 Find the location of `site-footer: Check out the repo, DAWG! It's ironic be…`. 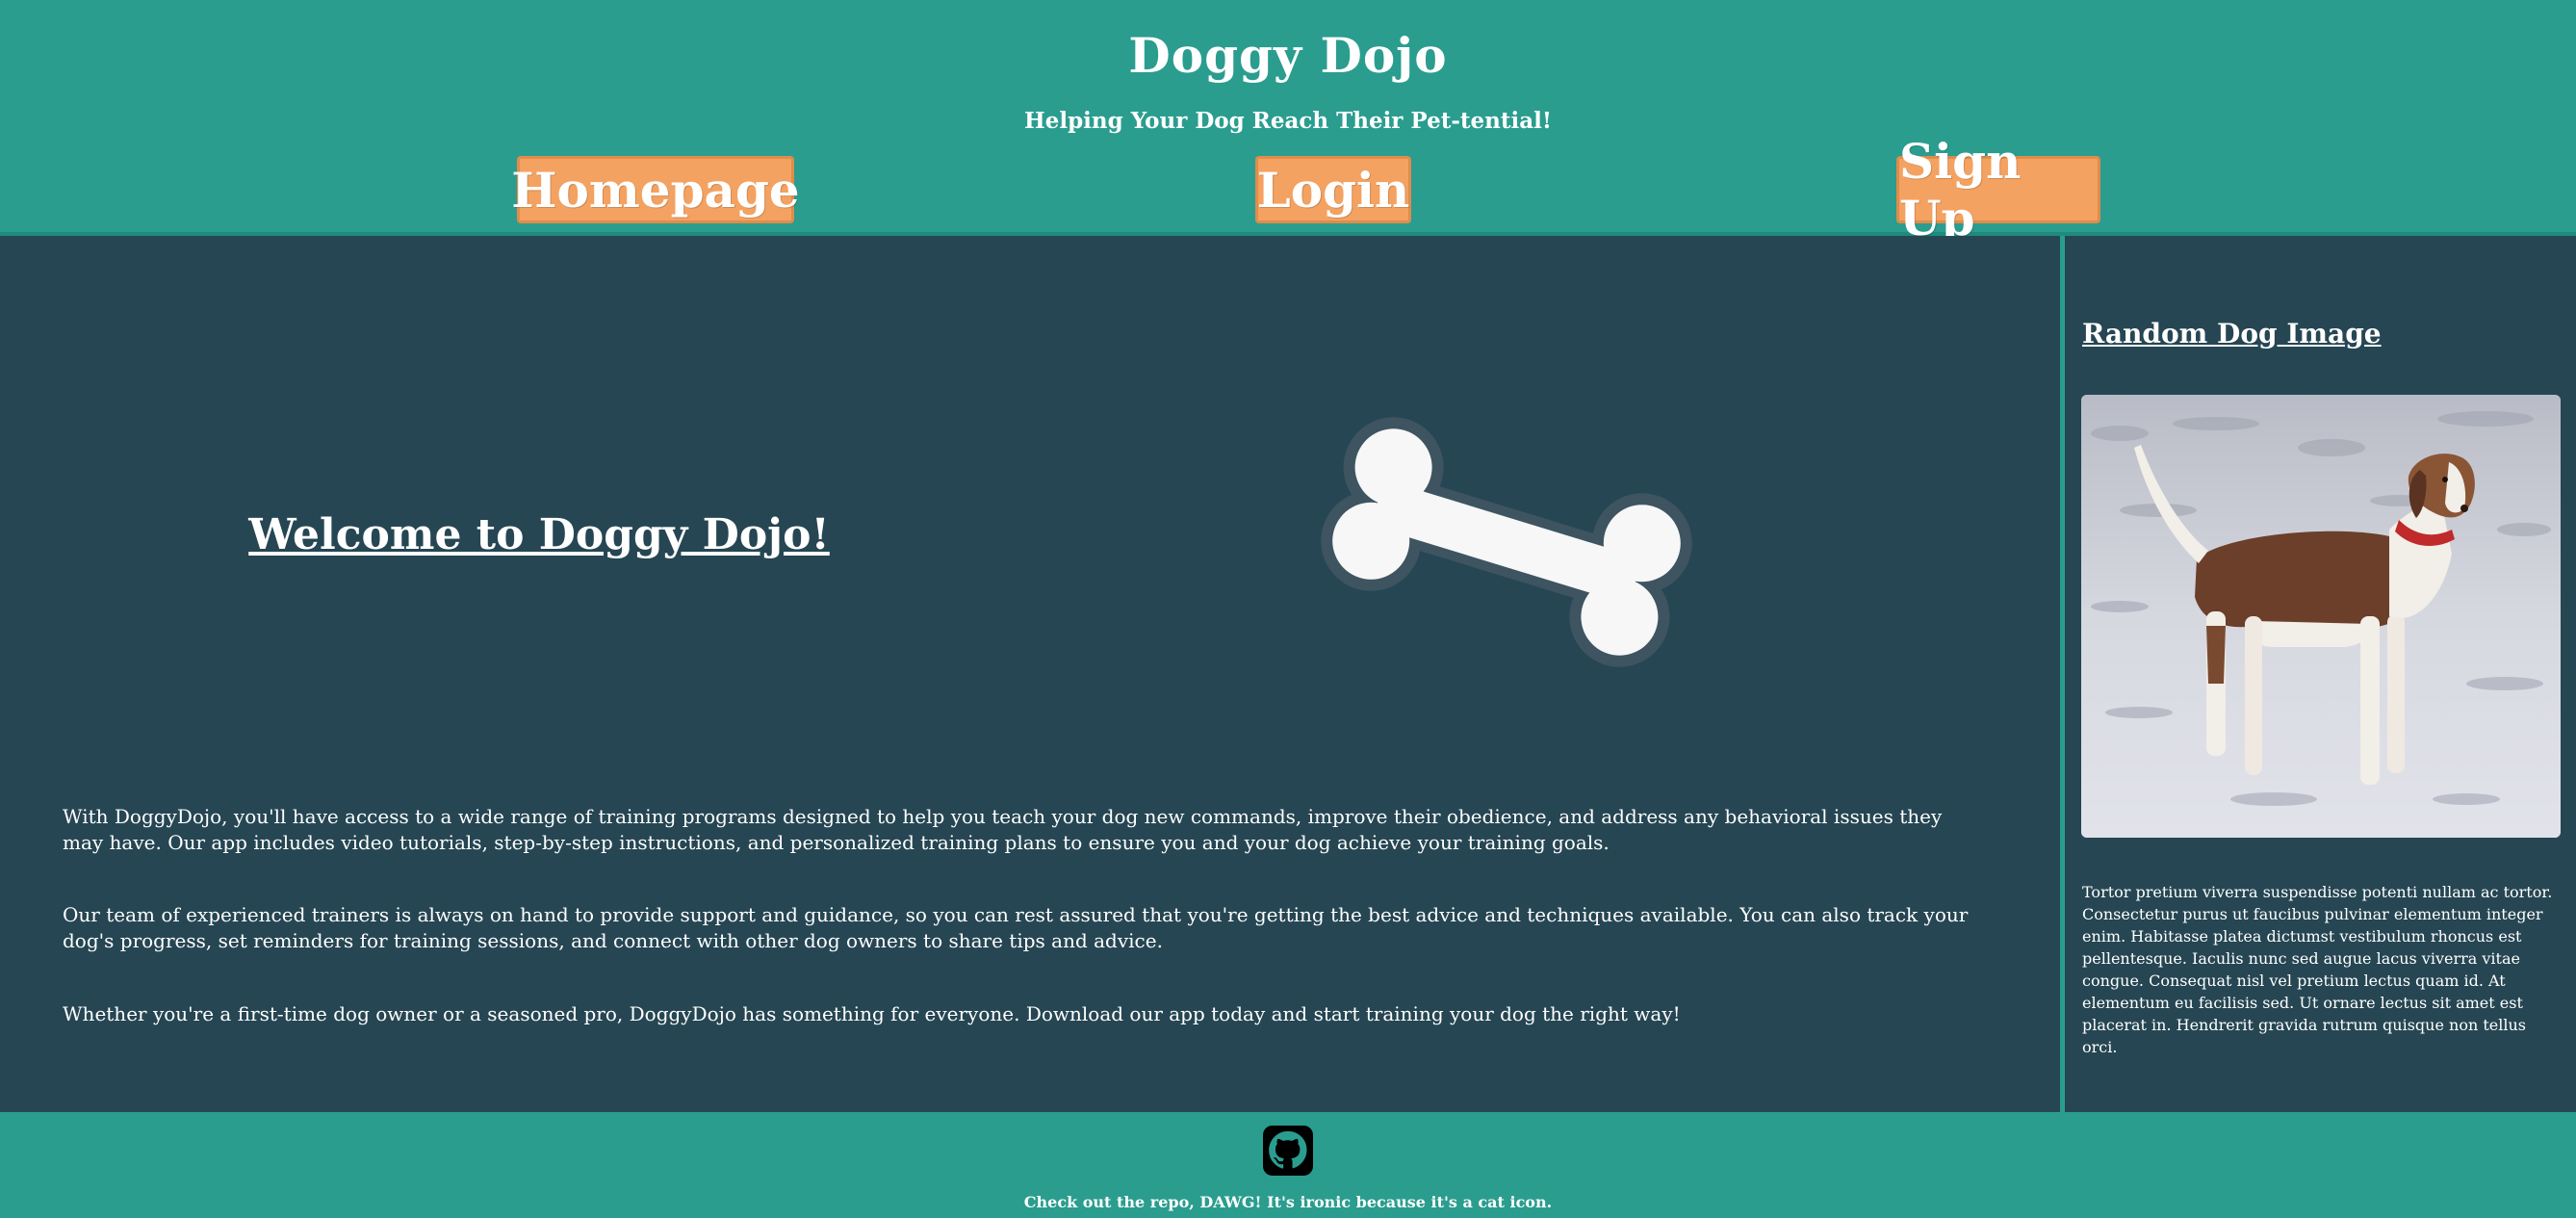

site-footer: Check out the repo, DAWG! It's ironic be… is located at coordinates (1288, 1165).